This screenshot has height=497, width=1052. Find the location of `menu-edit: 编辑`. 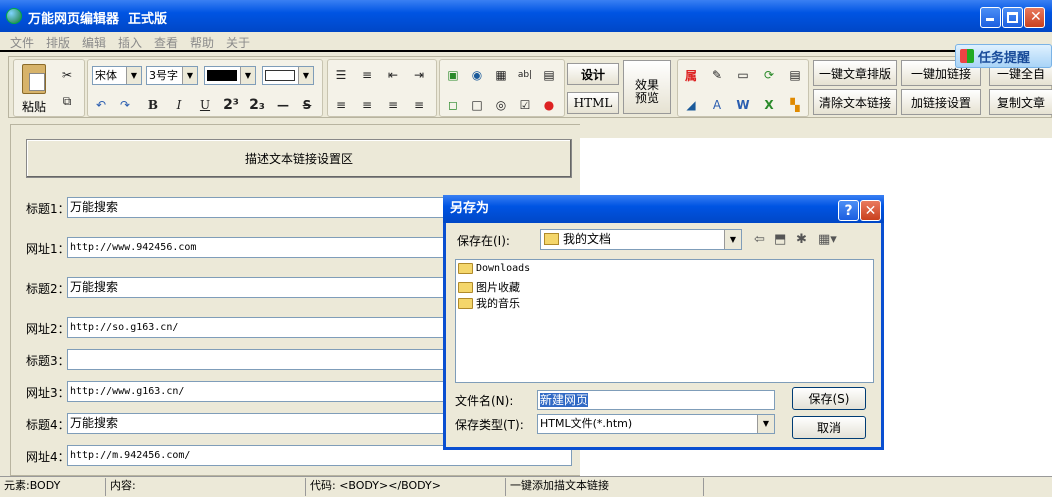

menu-edit: 编辑 is located at coordinates (94, 42).